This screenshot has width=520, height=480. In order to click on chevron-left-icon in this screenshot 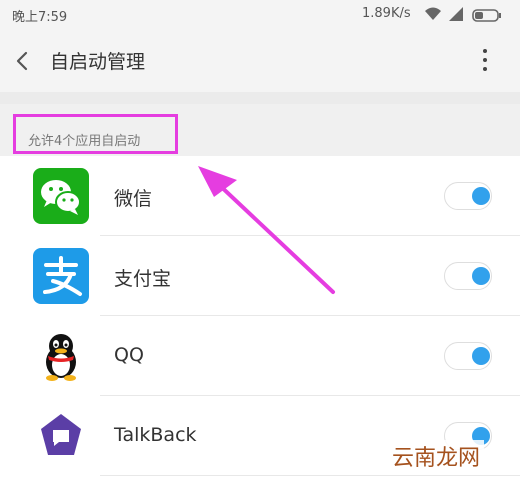, I will do `click(22, 61)`.